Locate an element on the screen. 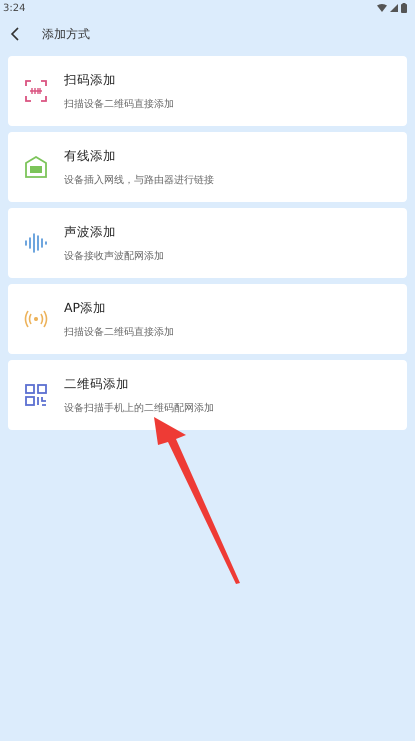 This screenshot has height=741, width=415. sound-wave-icon is located at coordinates (36, 243).